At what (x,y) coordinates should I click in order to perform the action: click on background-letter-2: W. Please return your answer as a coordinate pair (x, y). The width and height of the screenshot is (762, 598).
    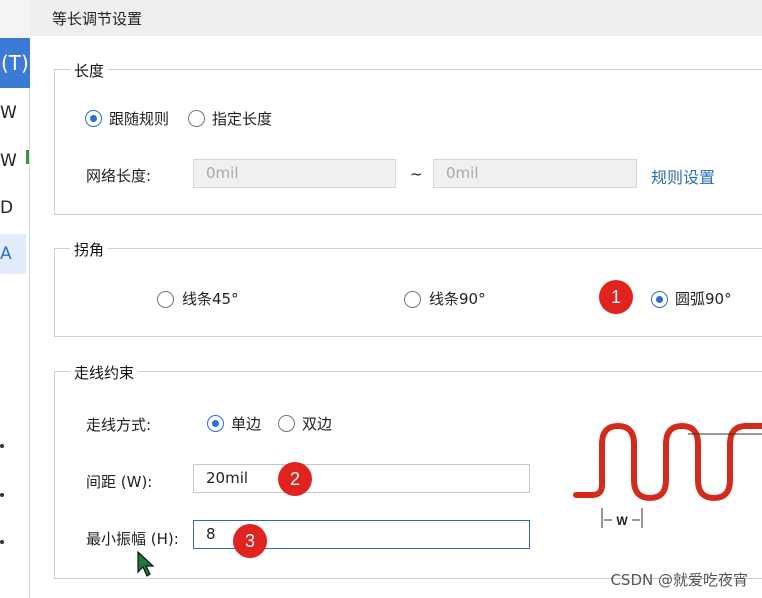
    Looking at the image, I should click on (8, 161).